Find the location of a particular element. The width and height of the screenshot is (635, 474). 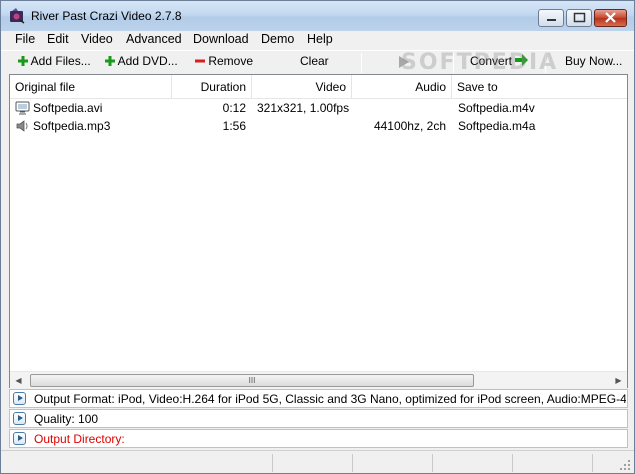

horizontal-scrollbar: ◀ III ▶ is located at coordinates (318, 379).